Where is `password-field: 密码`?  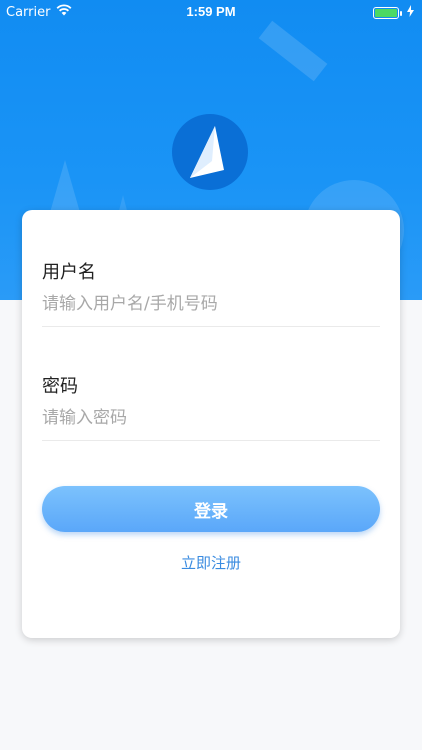 password-field: 密码 is located at coordinates (211, 407).